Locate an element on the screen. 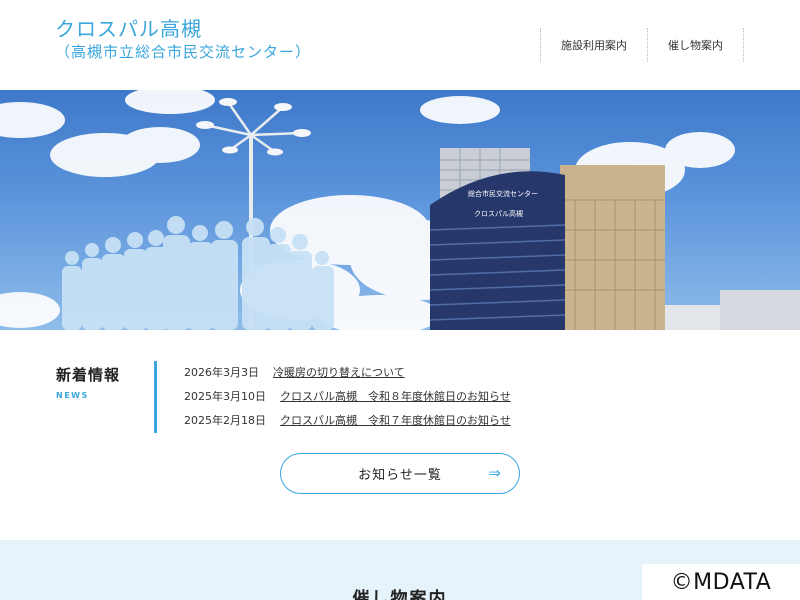  copyright-watermark: ©MDATA is located at coordinates (721, 582).